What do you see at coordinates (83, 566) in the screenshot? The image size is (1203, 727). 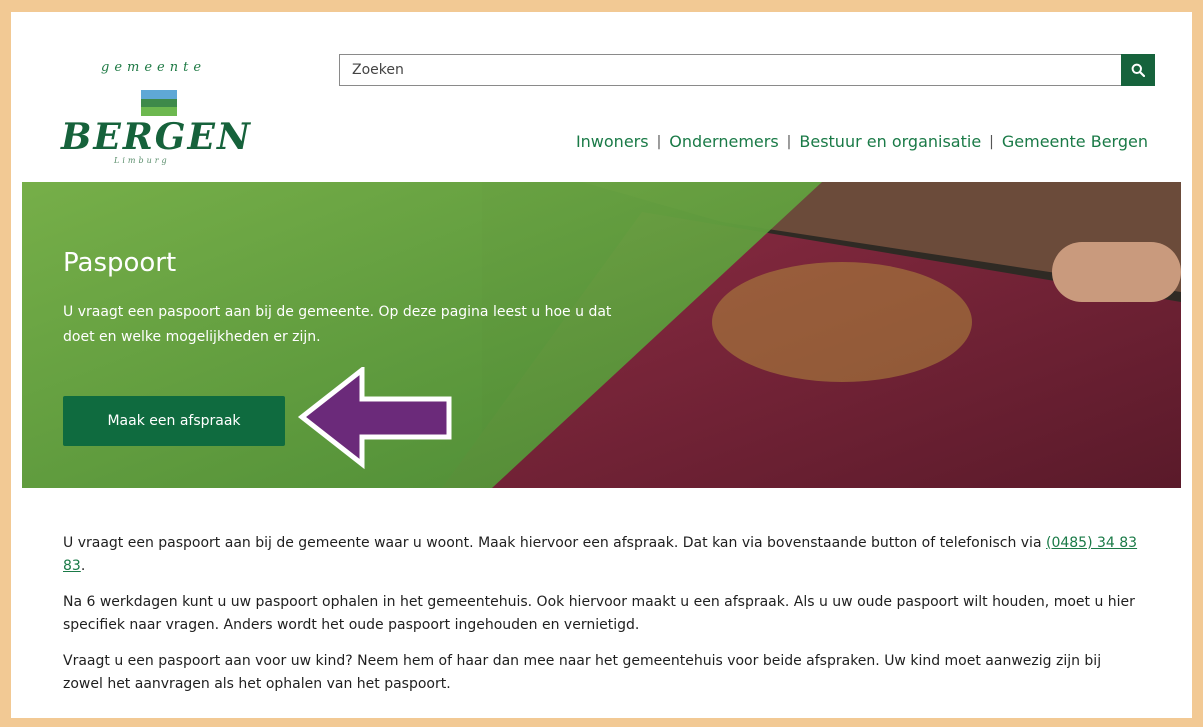 I see `content-text: .` at bounding box center [83, 566].